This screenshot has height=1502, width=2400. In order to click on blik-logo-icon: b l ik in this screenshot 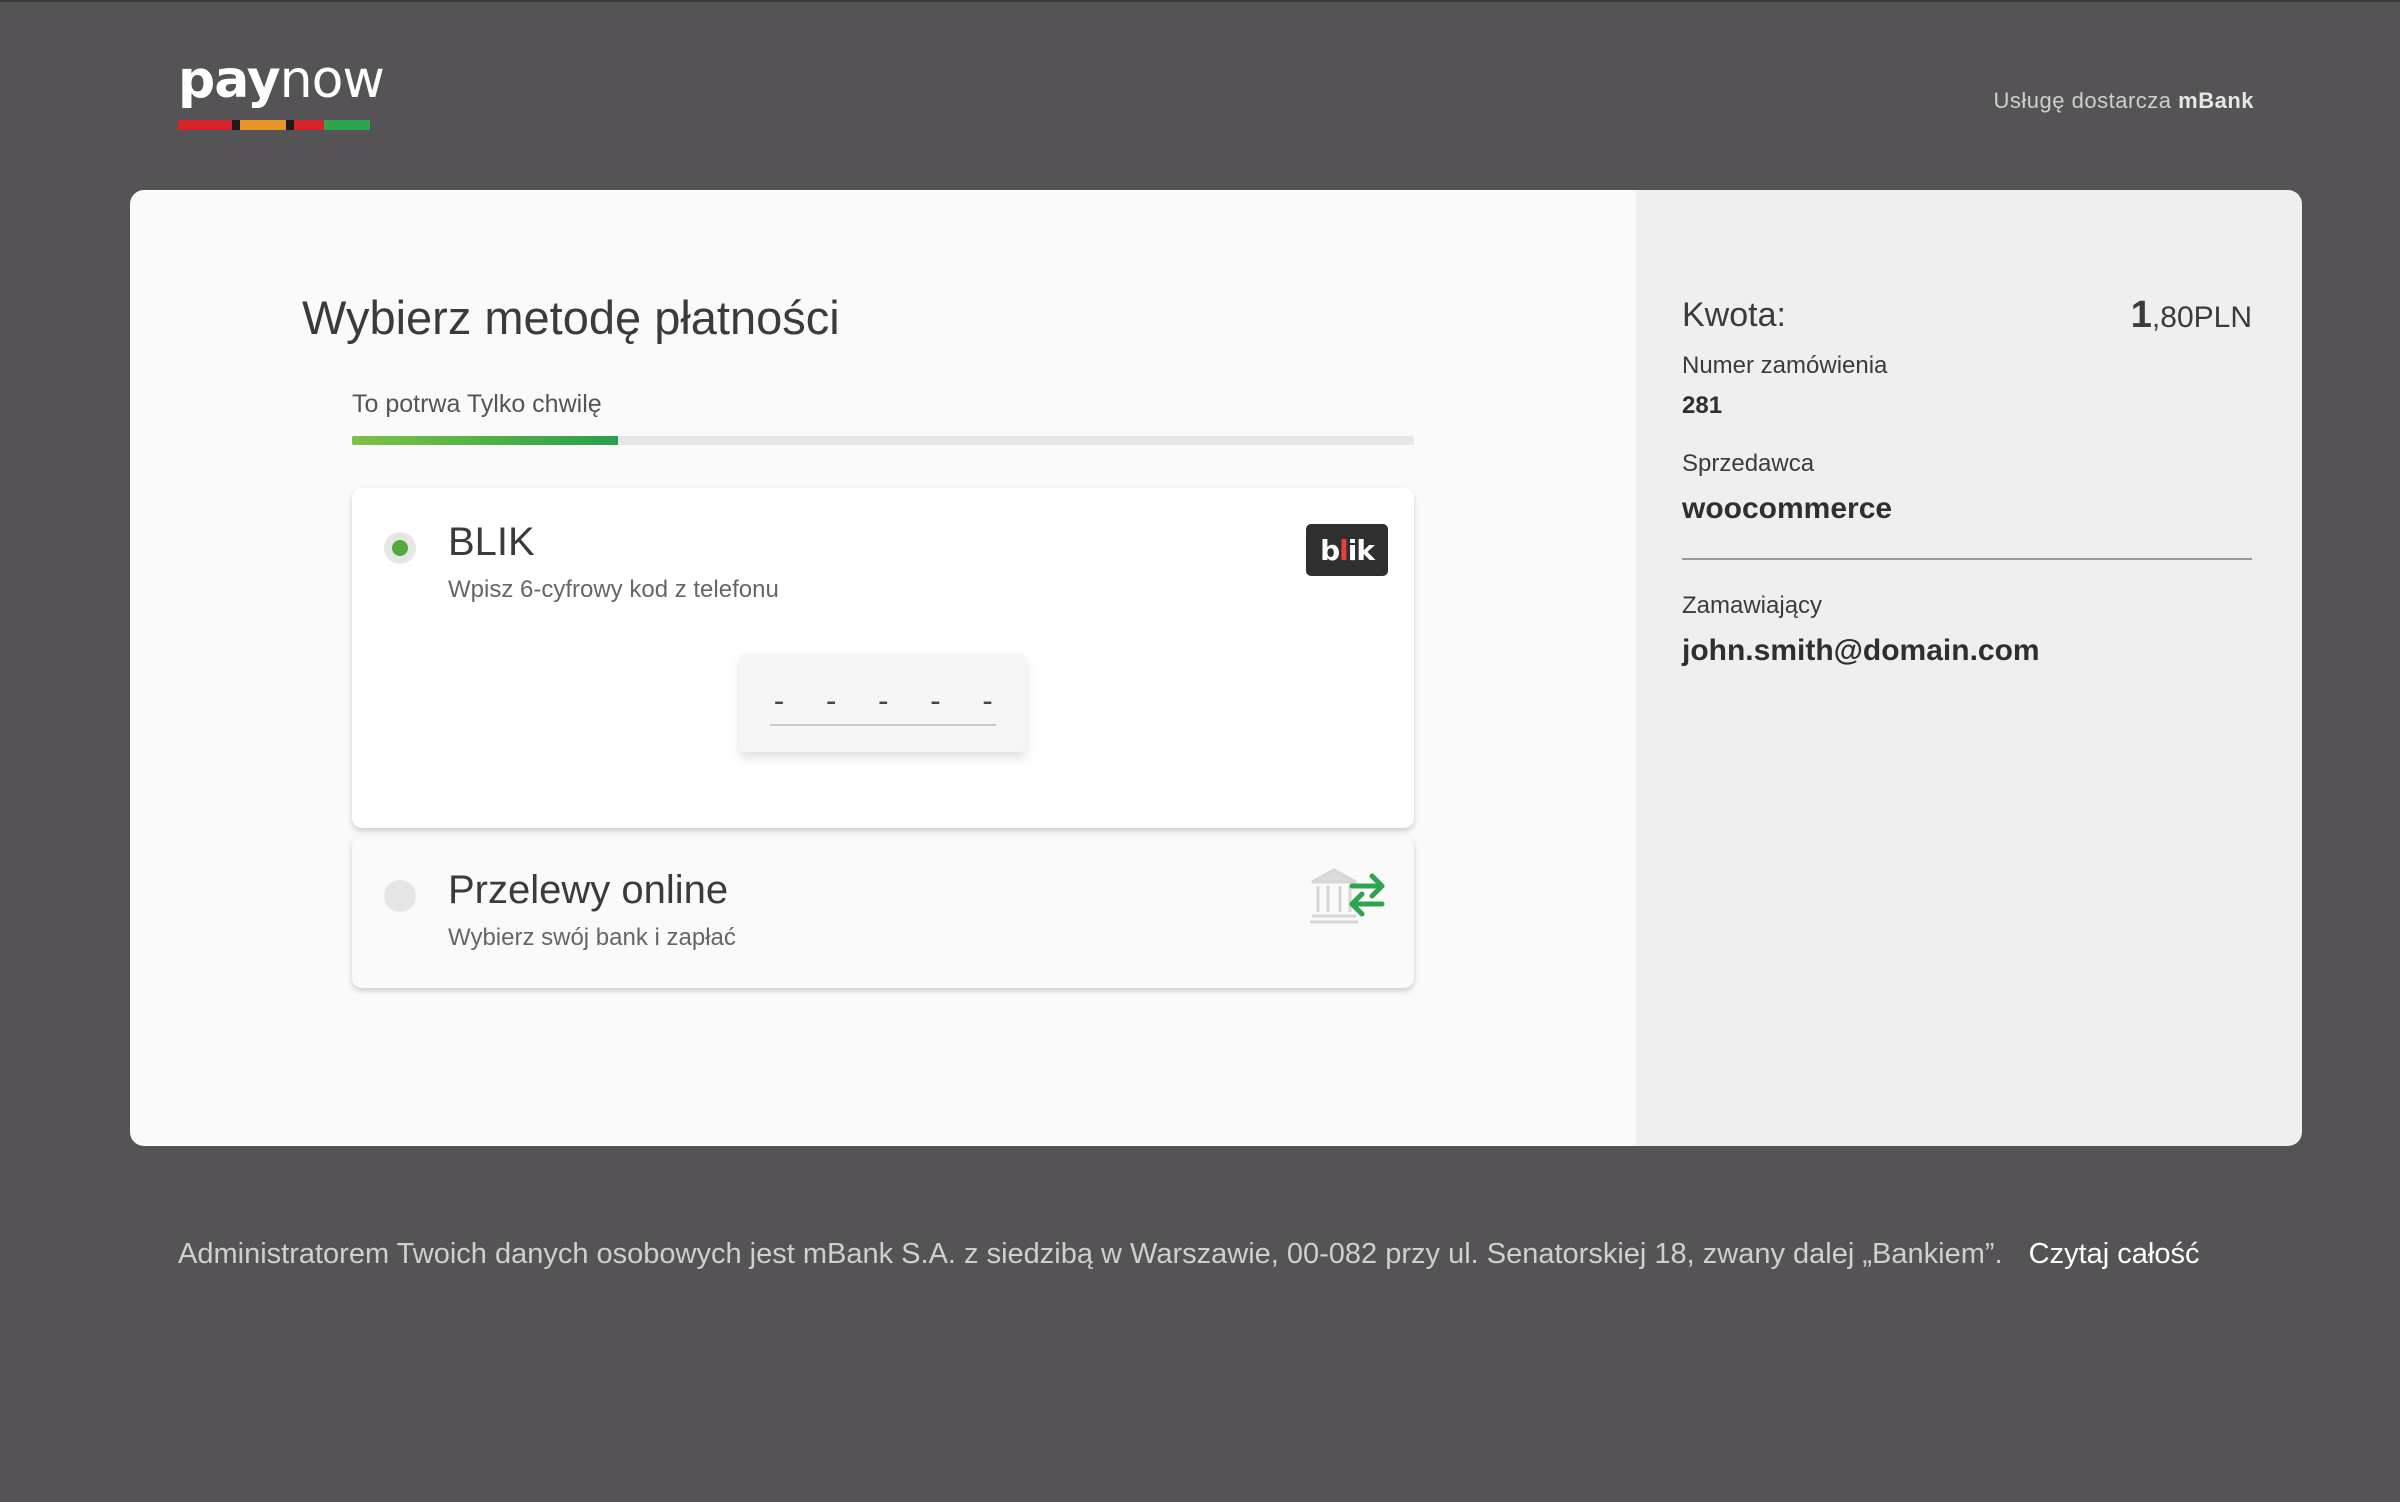, I will do `click(1347, 550)`.